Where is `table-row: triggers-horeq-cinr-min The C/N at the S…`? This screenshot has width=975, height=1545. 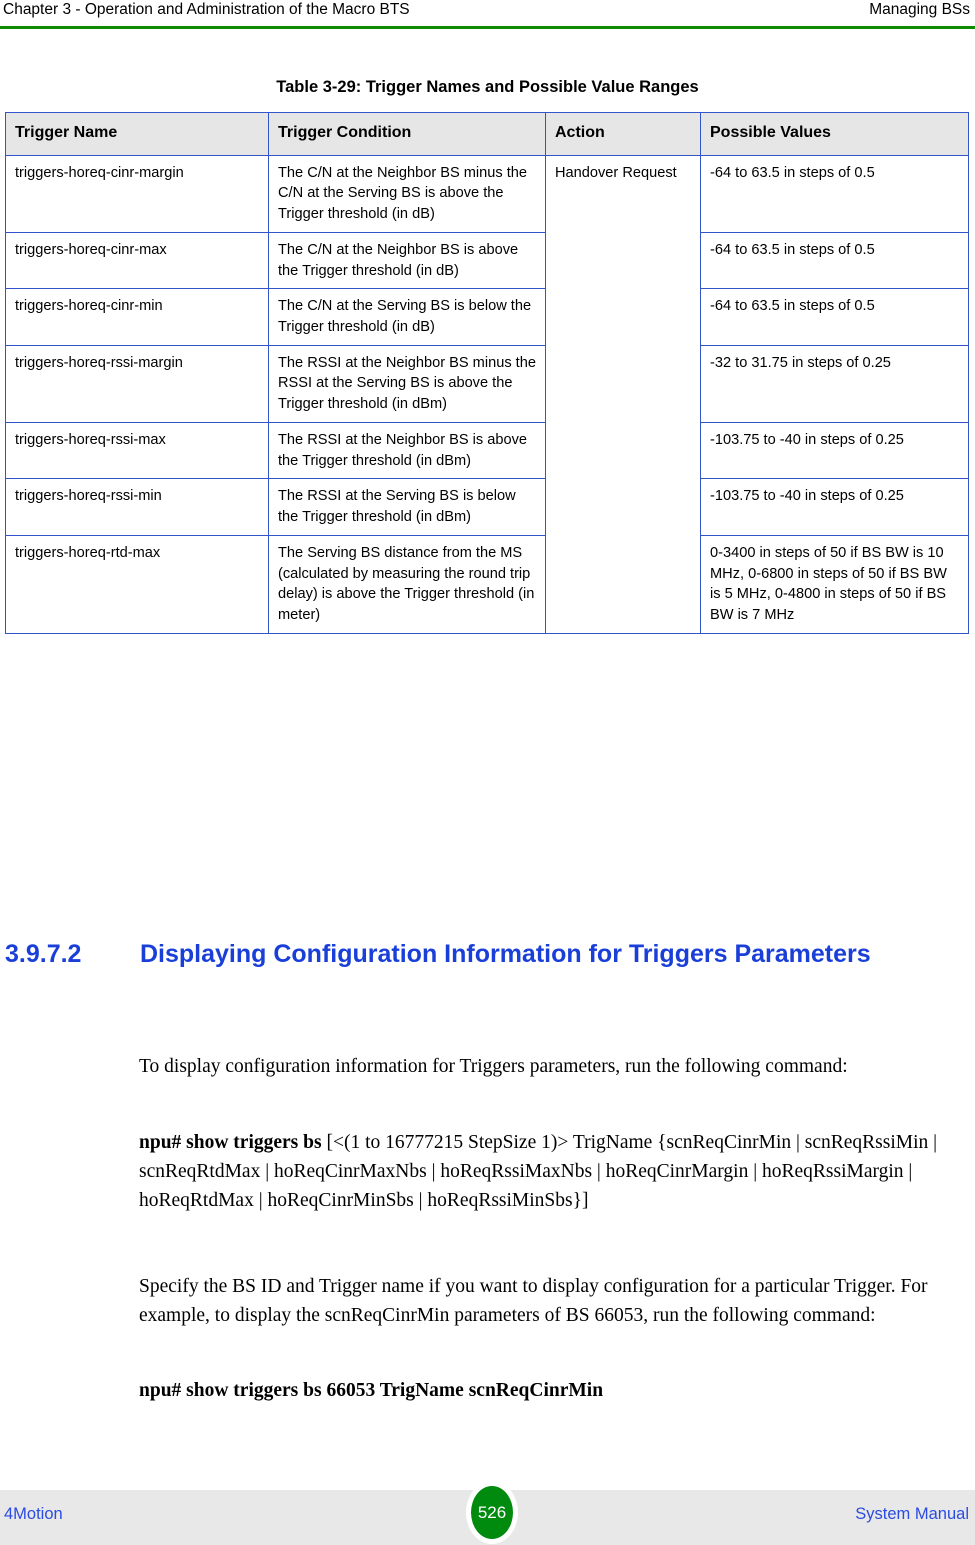 table-row: triggers-horeq-cinr-min The C/N at the S… is located at coordinates (487, 317).